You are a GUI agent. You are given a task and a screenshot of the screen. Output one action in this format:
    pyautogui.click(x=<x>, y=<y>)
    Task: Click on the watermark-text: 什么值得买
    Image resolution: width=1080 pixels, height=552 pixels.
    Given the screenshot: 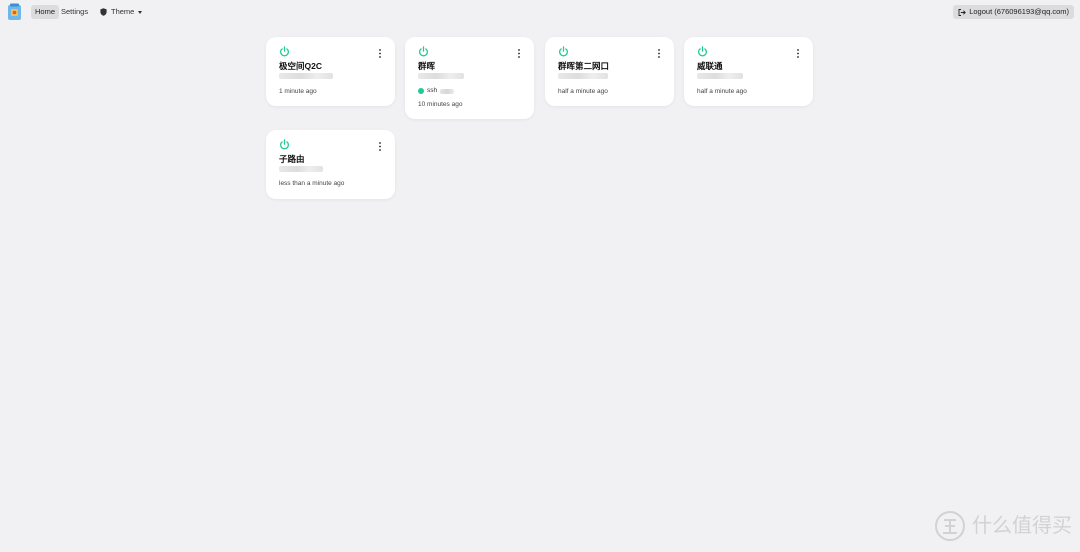 What is the action you would take?
    pyautogui.click(x=1022, y=526)
    